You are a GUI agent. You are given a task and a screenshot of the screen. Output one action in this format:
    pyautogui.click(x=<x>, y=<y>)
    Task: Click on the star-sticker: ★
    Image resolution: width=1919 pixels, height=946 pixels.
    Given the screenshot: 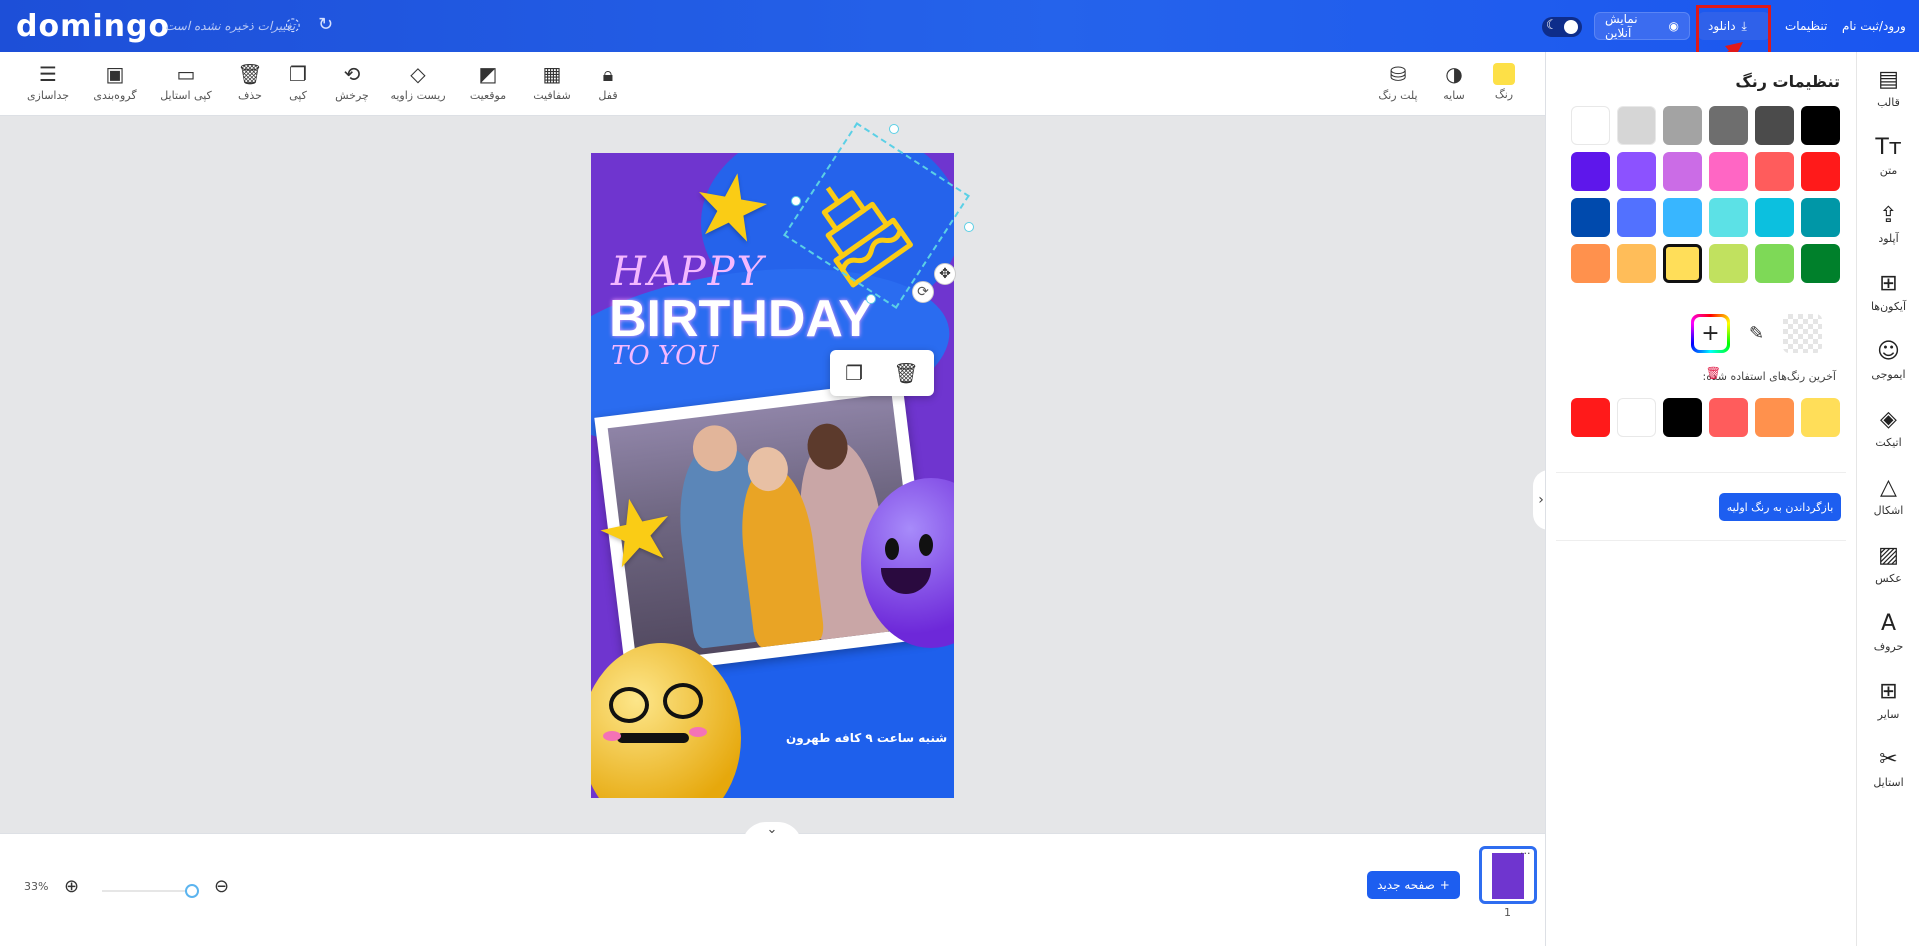 What is the action you would take?
    pyautogui.click(x=732, y=209)
    